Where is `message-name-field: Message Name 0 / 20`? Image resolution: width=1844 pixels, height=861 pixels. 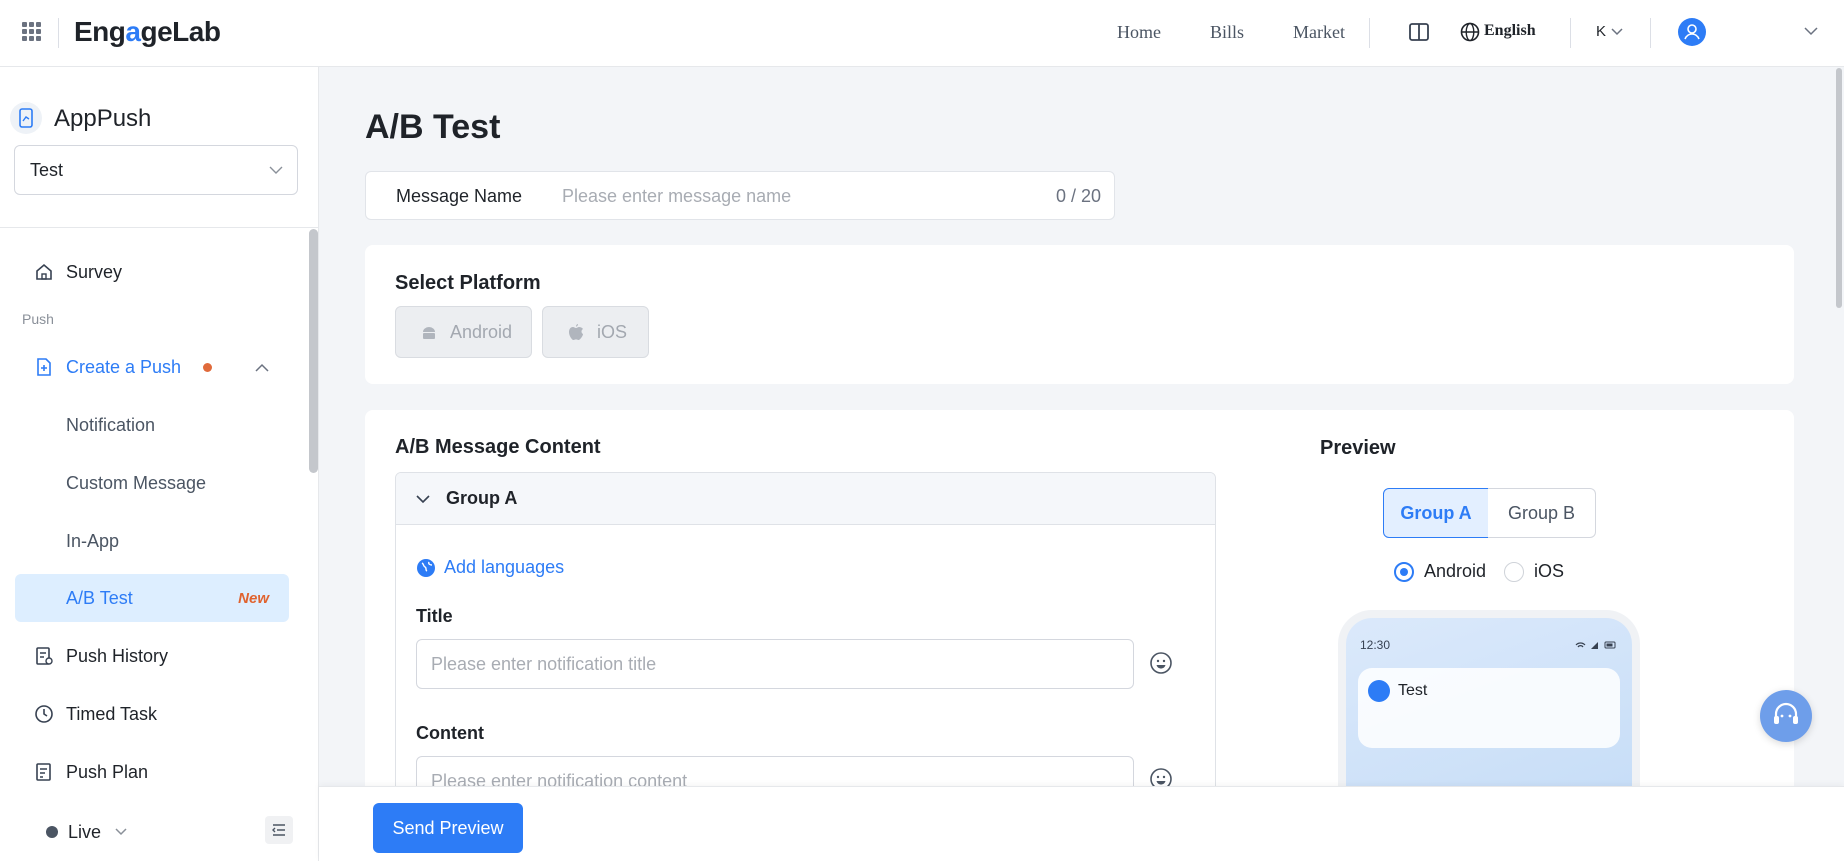 message-name-field: Message Name 0 / 20 is located at coordinates (740, 195).